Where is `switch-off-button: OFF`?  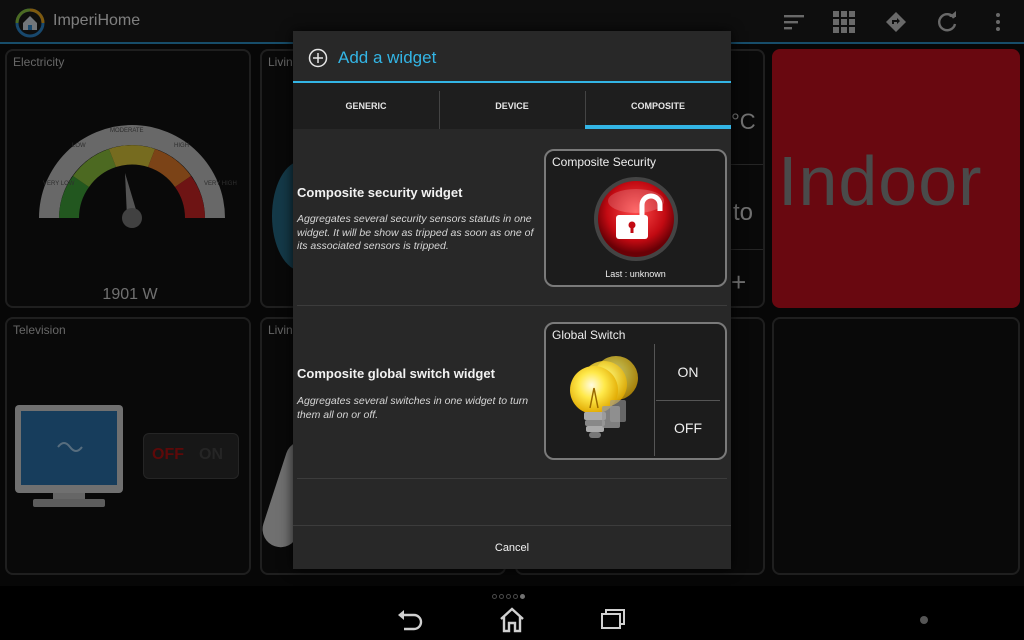
switch-off-button: OFF is located at coordinates (688, 428).